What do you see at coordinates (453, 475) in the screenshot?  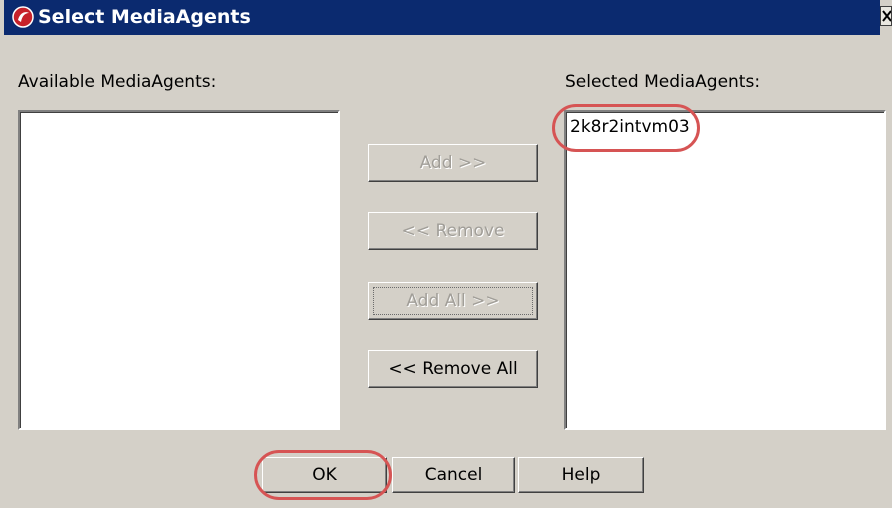 I see `cancel-button: Cancel` at bounding box center [453, 475].